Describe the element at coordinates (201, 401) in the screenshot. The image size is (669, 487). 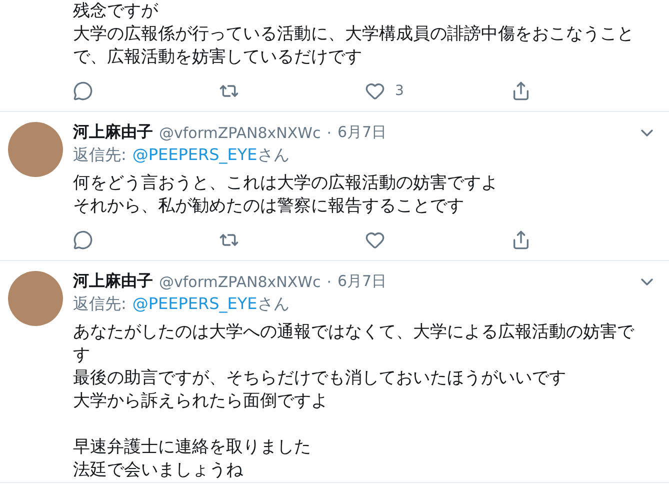
I see `tweet-text-line: 大学から訴えられたら面倒ですよ` at that location.